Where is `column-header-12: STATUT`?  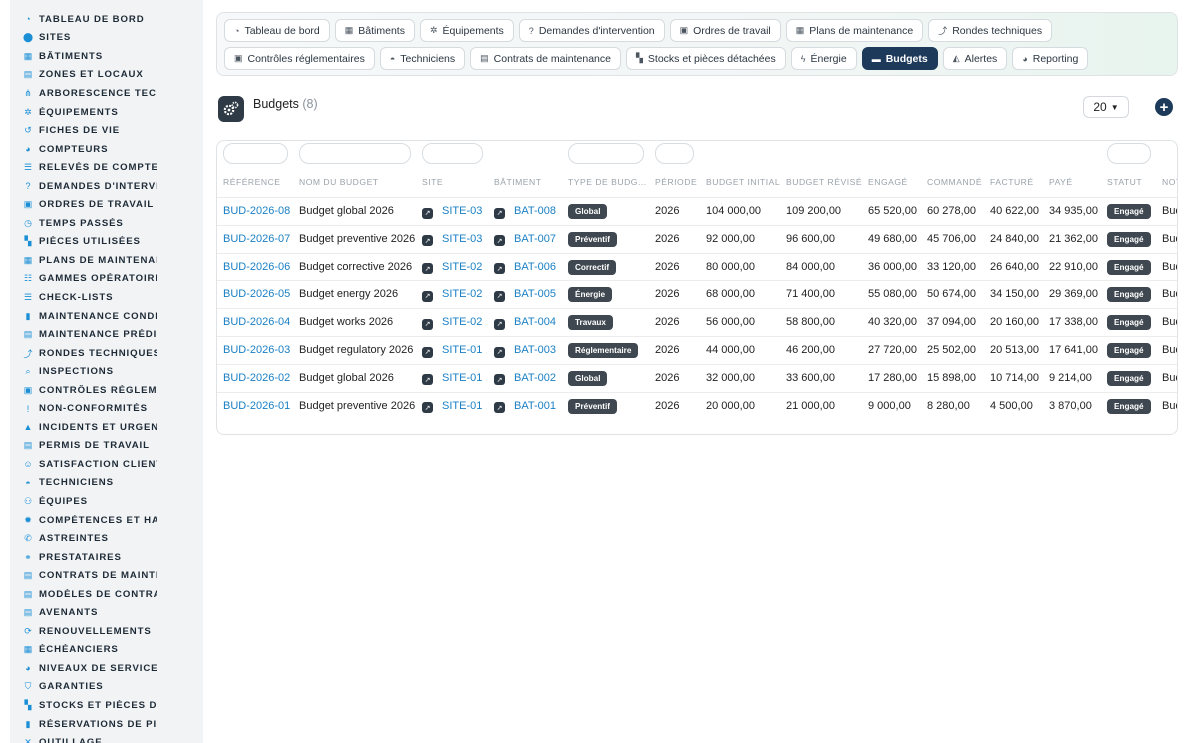 column-header-12: STATUT is located at coordinates (1124, 182).